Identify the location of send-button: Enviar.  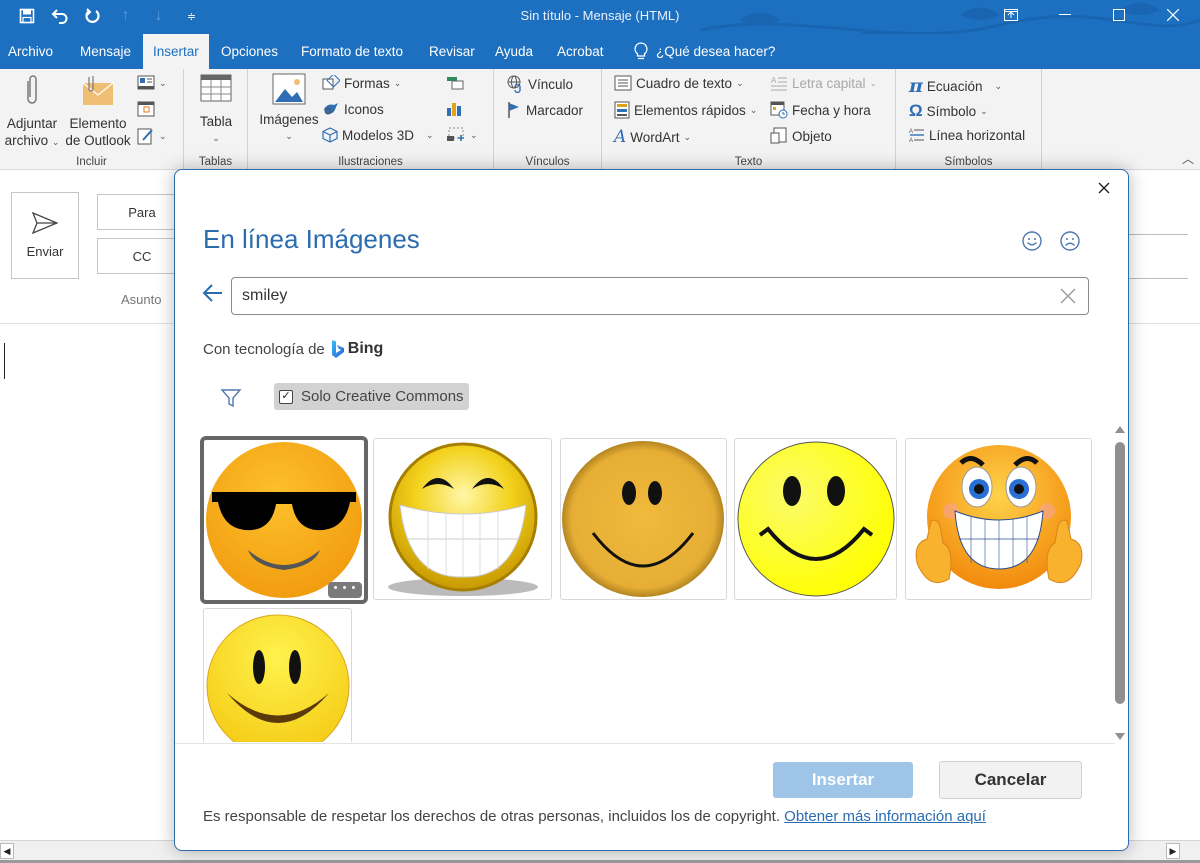
(45, 235).